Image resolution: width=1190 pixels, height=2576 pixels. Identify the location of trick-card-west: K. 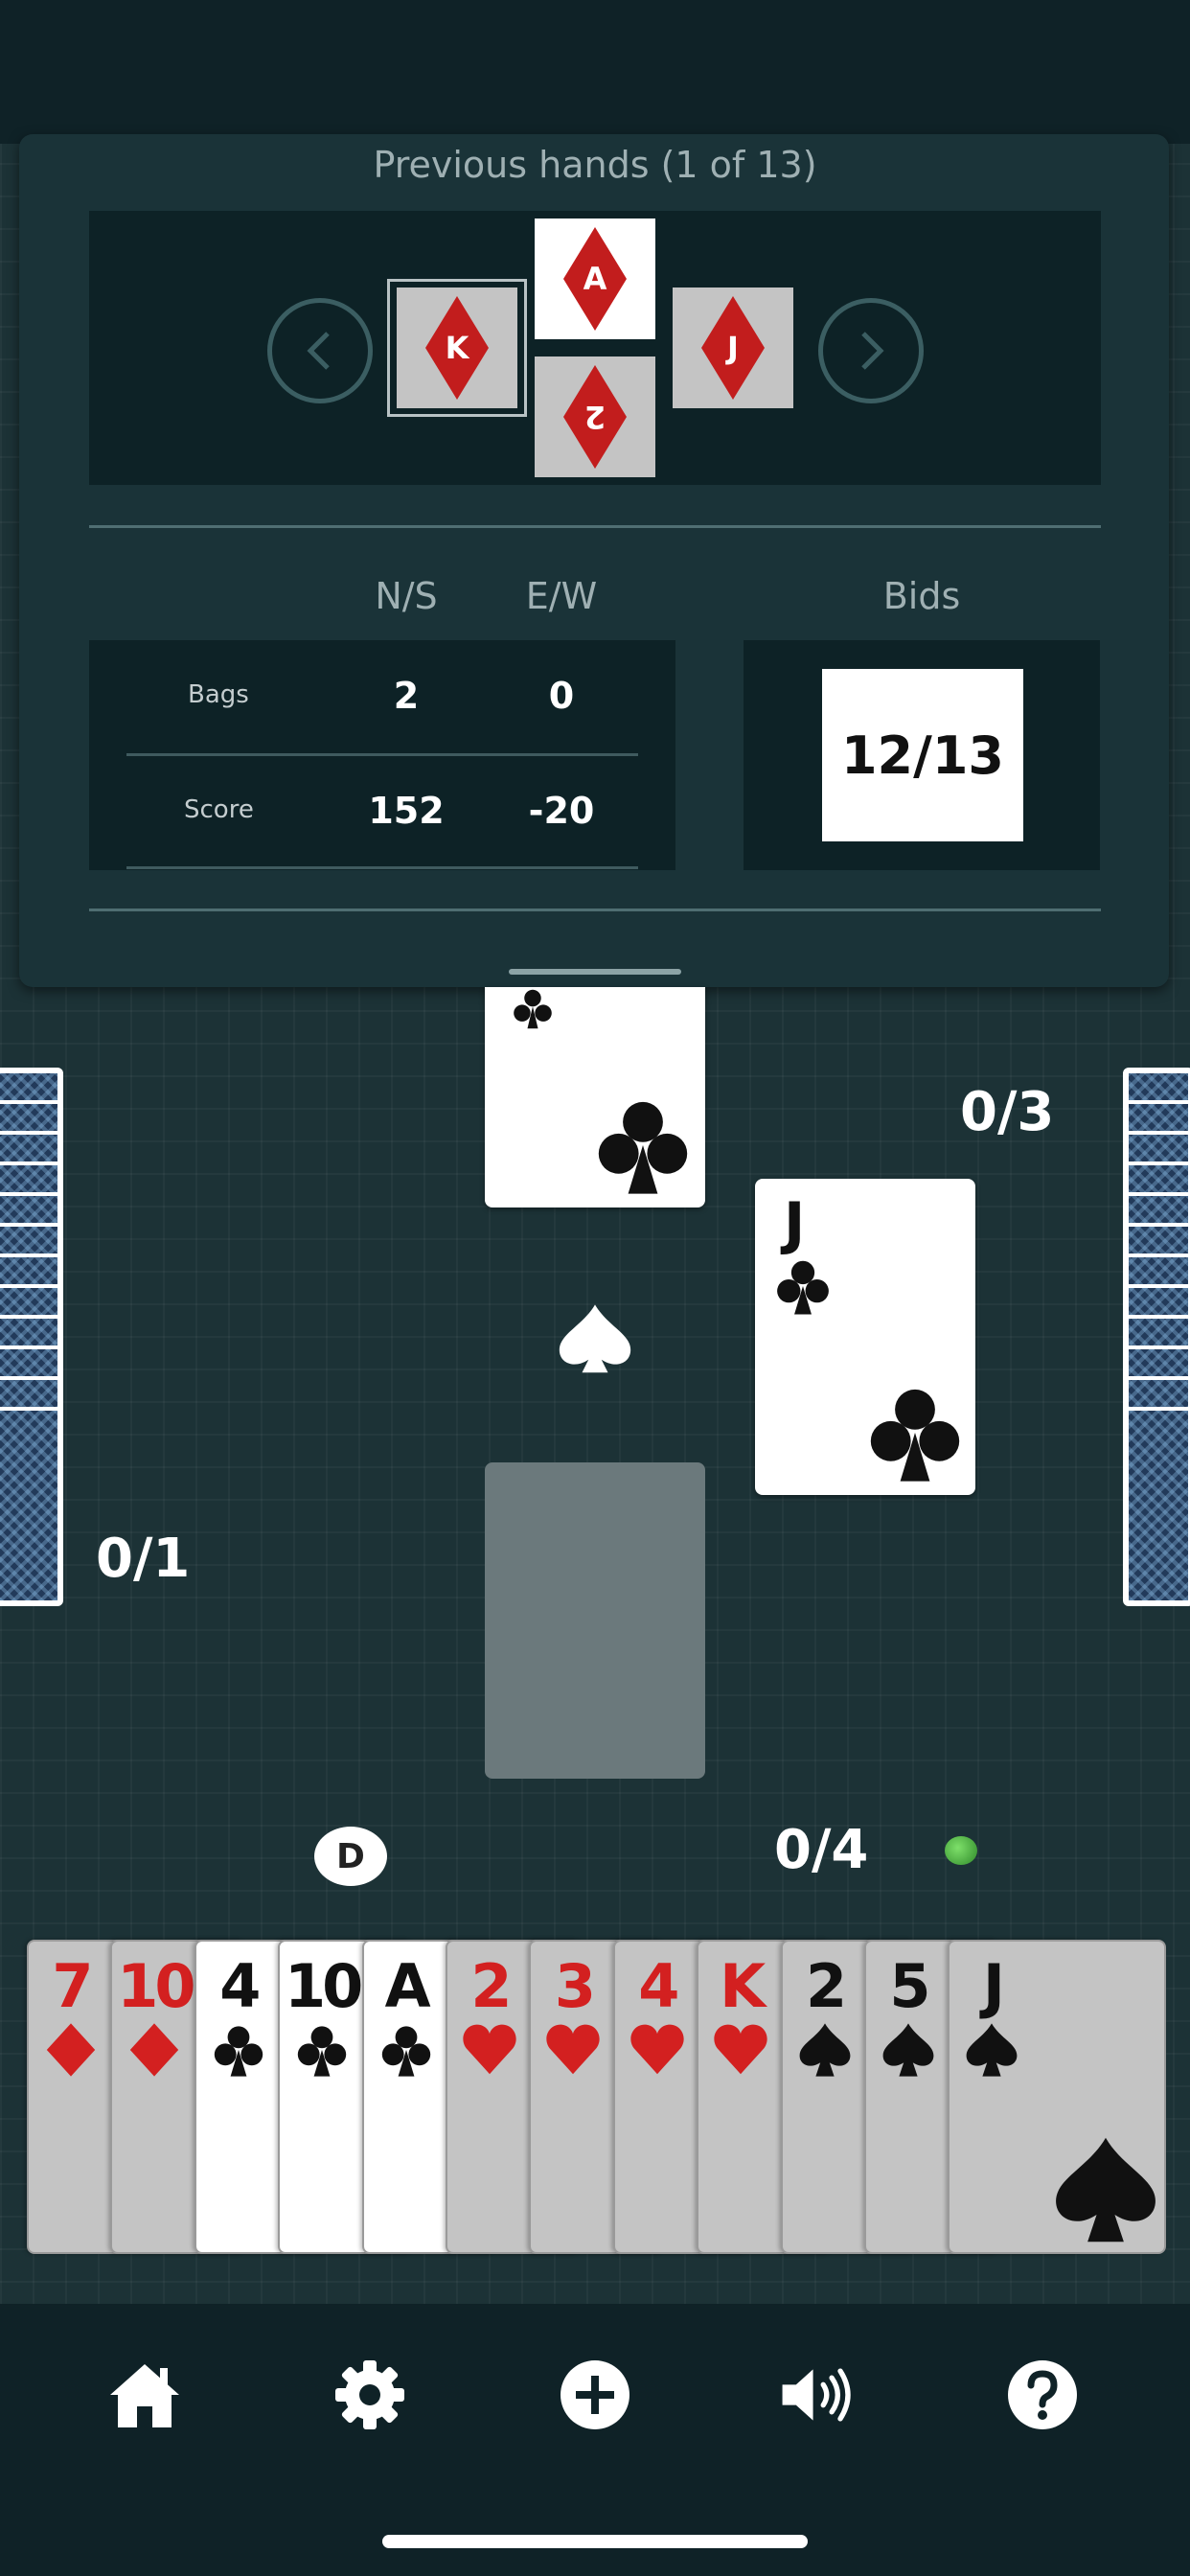
(457, 348).